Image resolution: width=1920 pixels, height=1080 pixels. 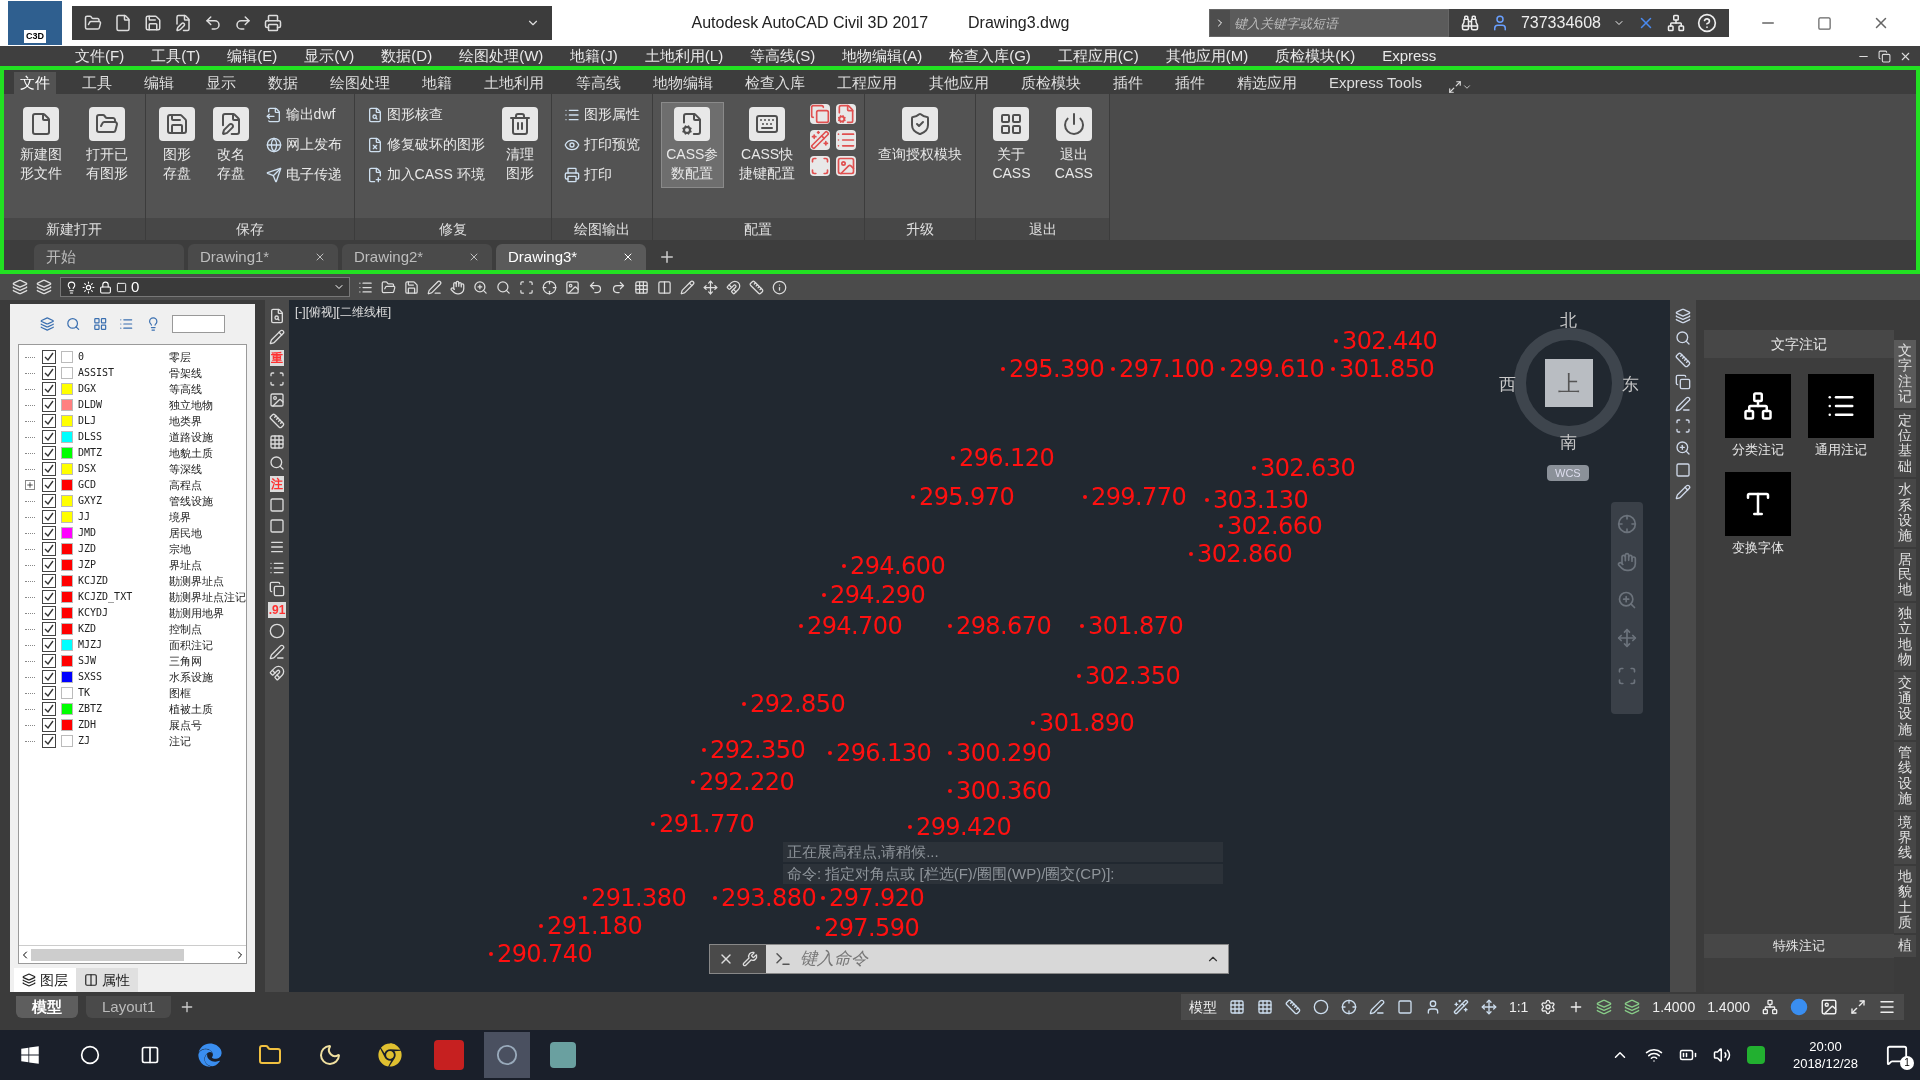 What do you see at coordinates (159, 83) in the screenshot?
I see `ribbon-tab: 编辑` at bounding box center [159, 83].